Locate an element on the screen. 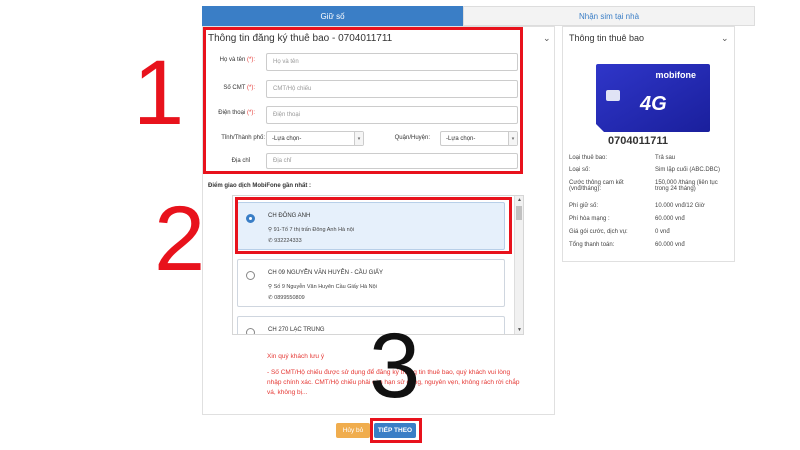 The height and width of the screenshot is (450, 800). store-name: CH 09 NGUYỄN VĂN HUYÊN - CẦU GIẤY is located at coordinates (326, 273).